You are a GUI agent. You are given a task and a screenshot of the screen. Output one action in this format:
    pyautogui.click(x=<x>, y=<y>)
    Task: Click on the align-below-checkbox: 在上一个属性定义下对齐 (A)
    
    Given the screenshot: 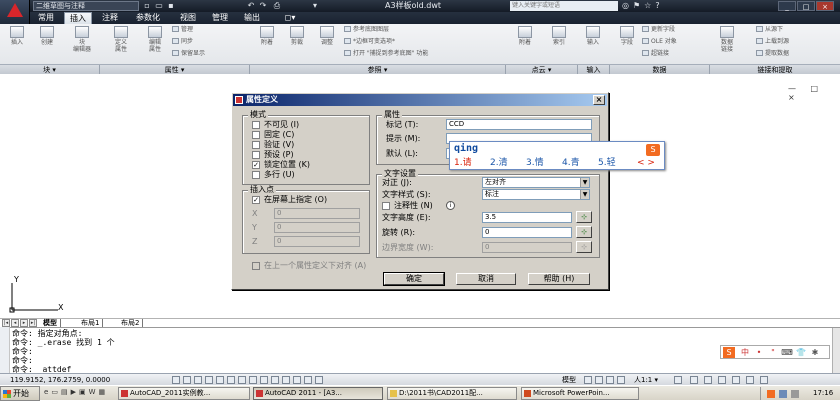 What is the action you would take?
    pyautogui.click(x=309, y=266)
    